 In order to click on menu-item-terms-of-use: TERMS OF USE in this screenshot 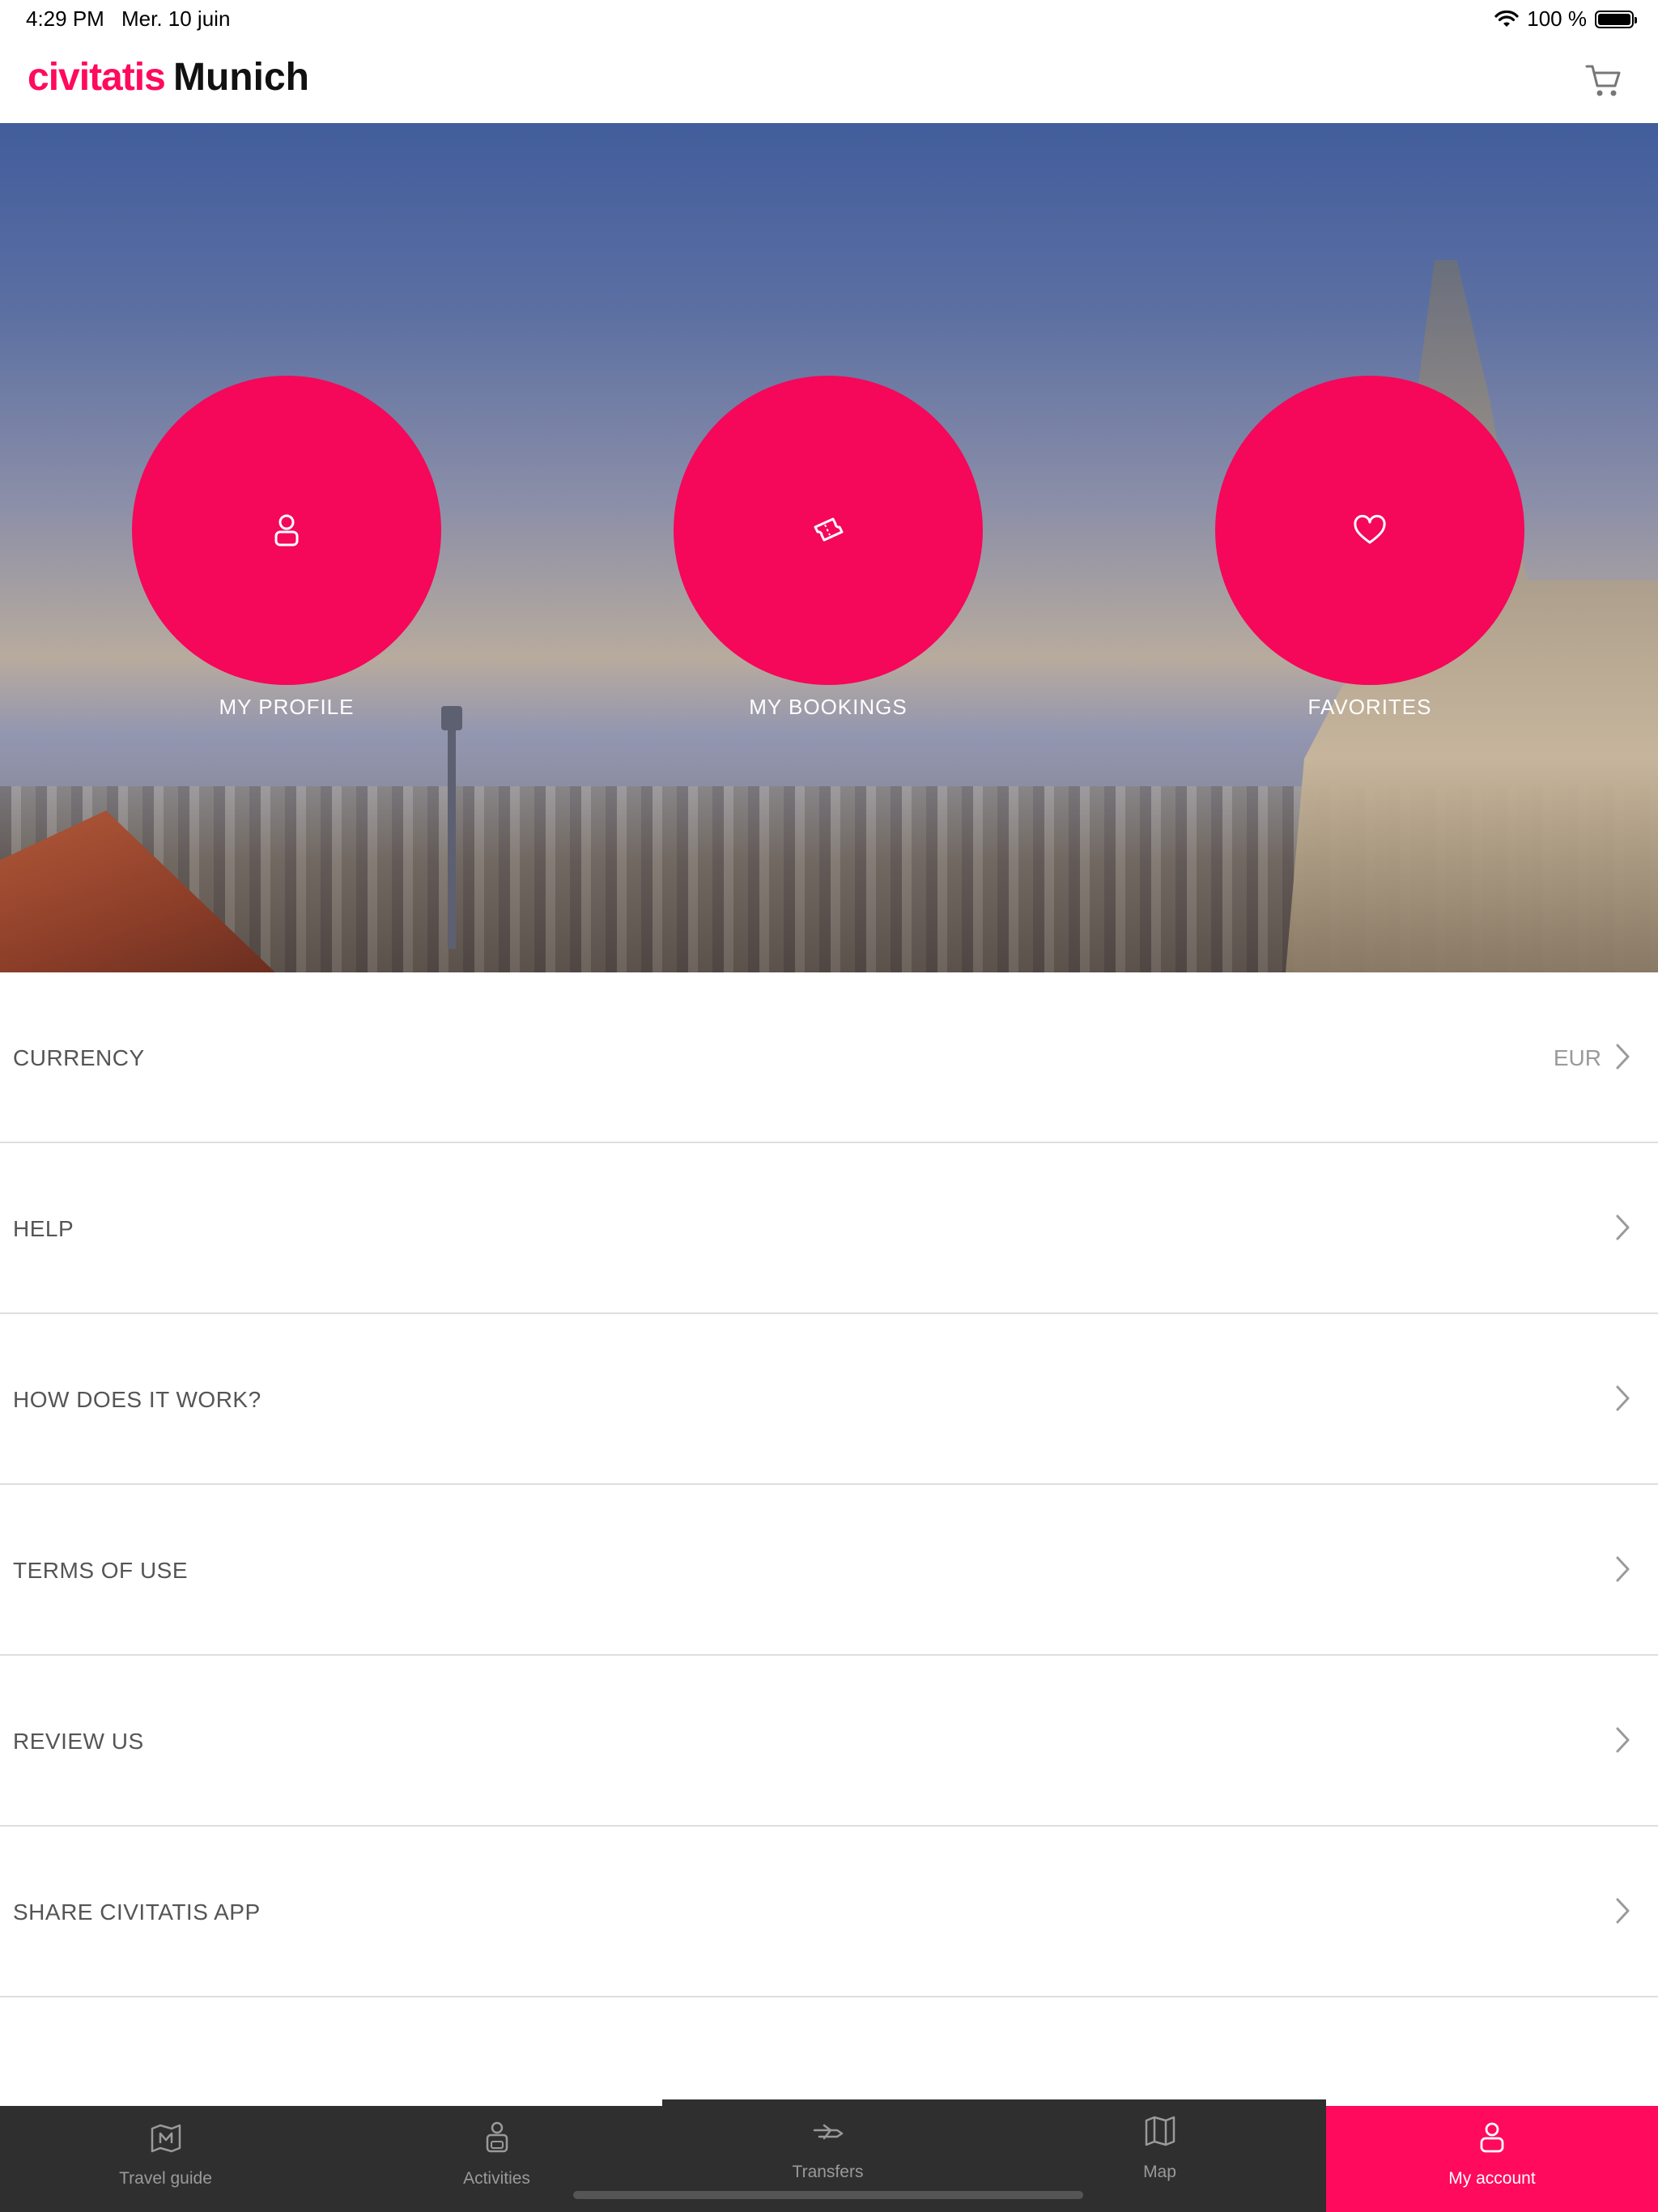, I will do `click(829, 1571)`.